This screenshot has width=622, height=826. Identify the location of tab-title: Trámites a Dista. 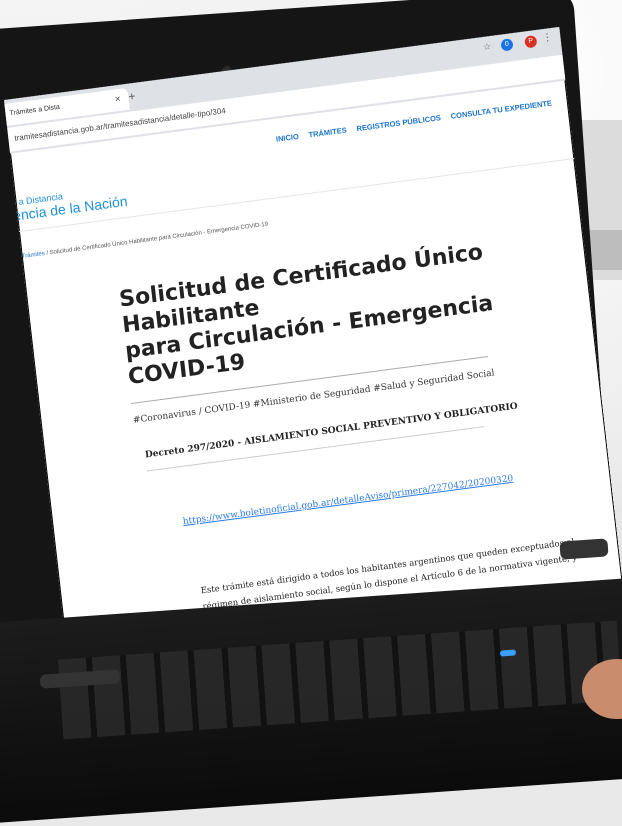
(35, 110).